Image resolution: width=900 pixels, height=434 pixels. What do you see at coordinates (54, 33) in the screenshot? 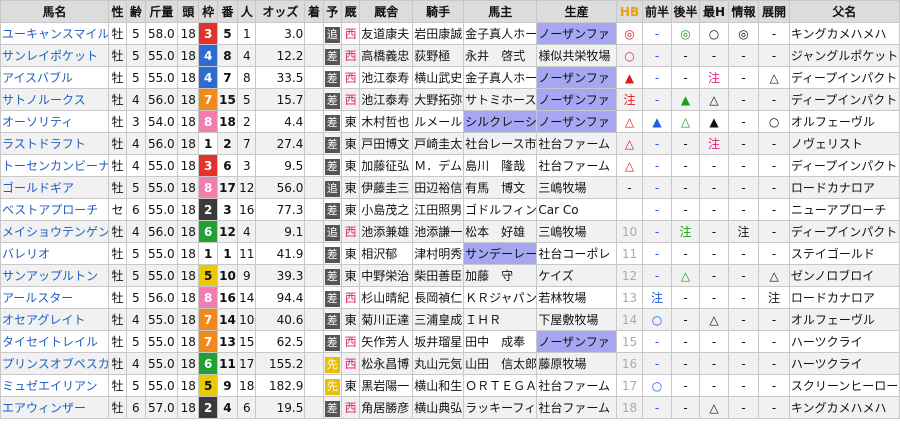
I see `horse-name-link: ユーキャンスマイル` at bounding box center [54, 33].